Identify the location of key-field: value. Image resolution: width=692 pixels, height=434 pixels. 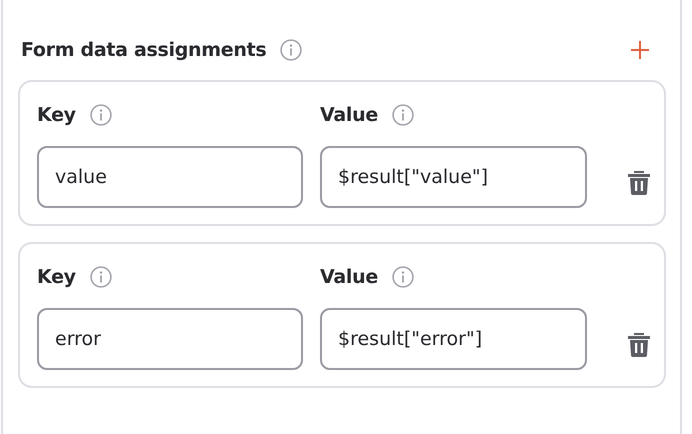
(170, 177).